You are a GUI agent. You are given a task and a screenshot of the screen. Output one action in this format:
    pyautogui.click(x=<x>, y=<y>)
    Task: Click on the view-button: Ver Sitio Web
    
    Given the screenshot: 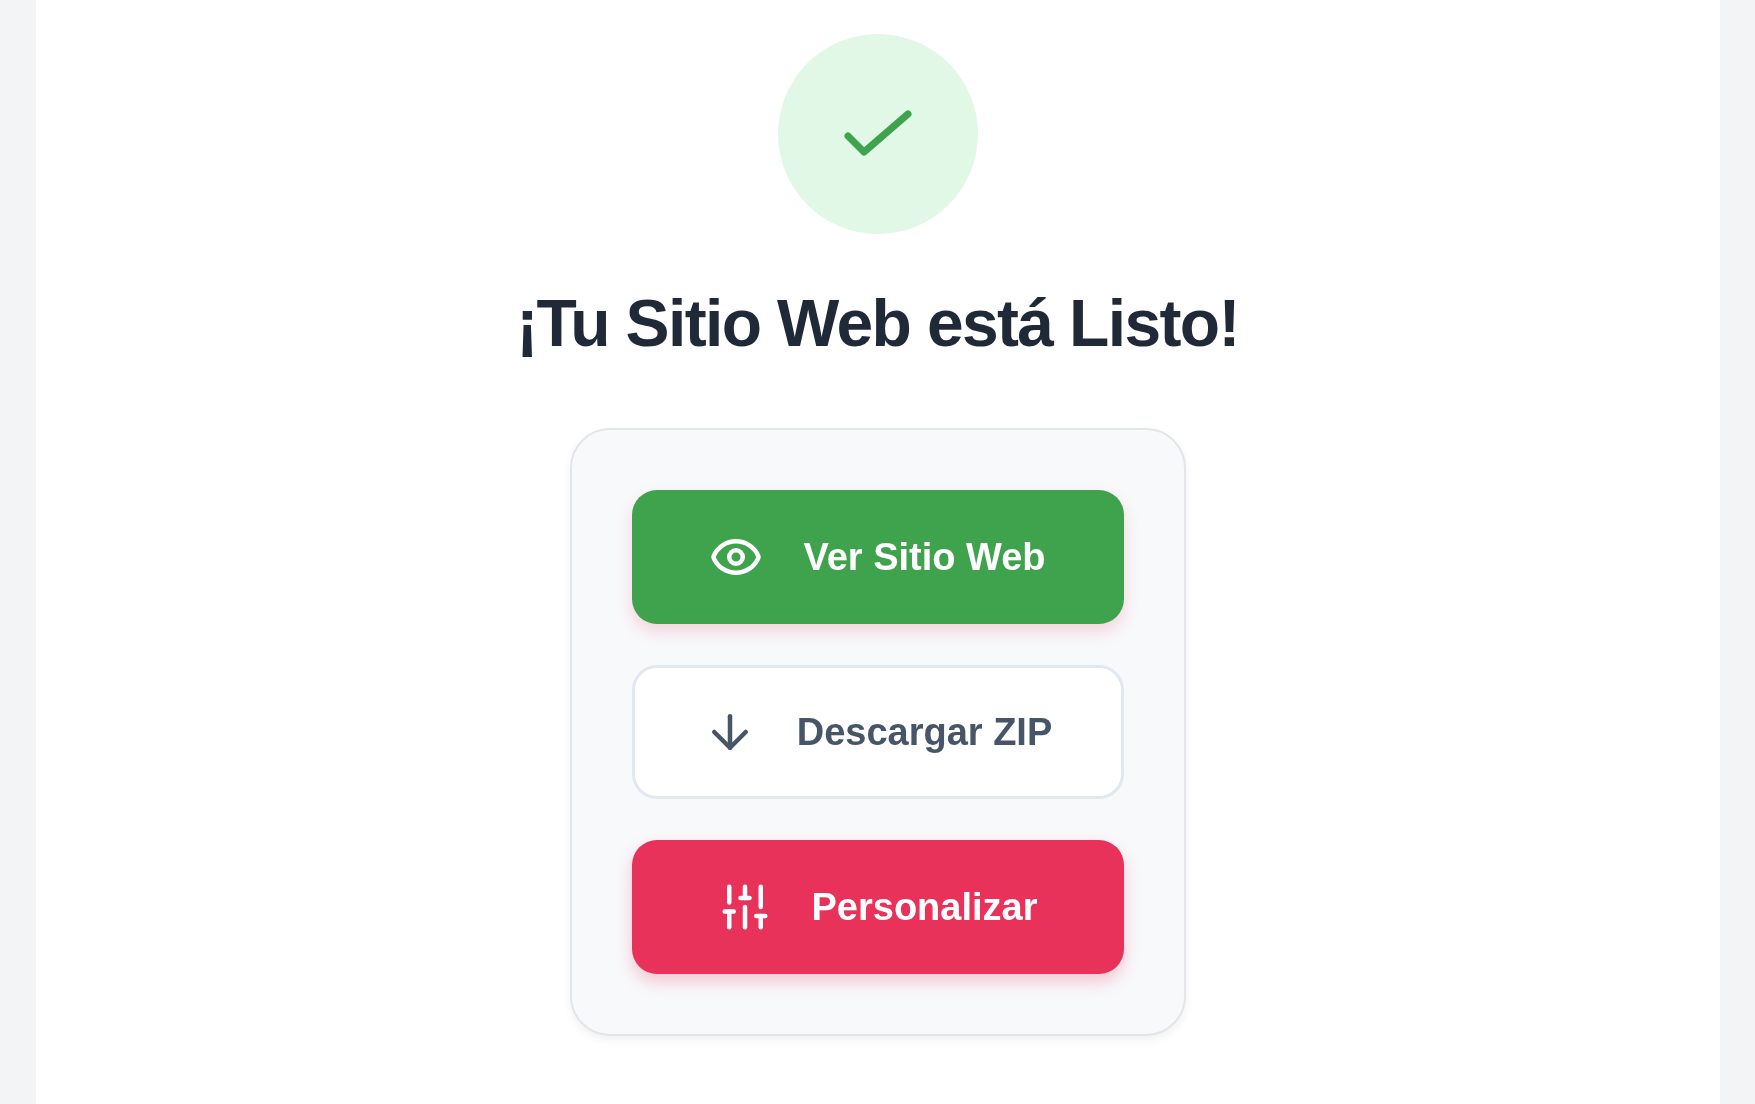 What is the action you would take?
    pyautogui.click(x=877, y=557)
    